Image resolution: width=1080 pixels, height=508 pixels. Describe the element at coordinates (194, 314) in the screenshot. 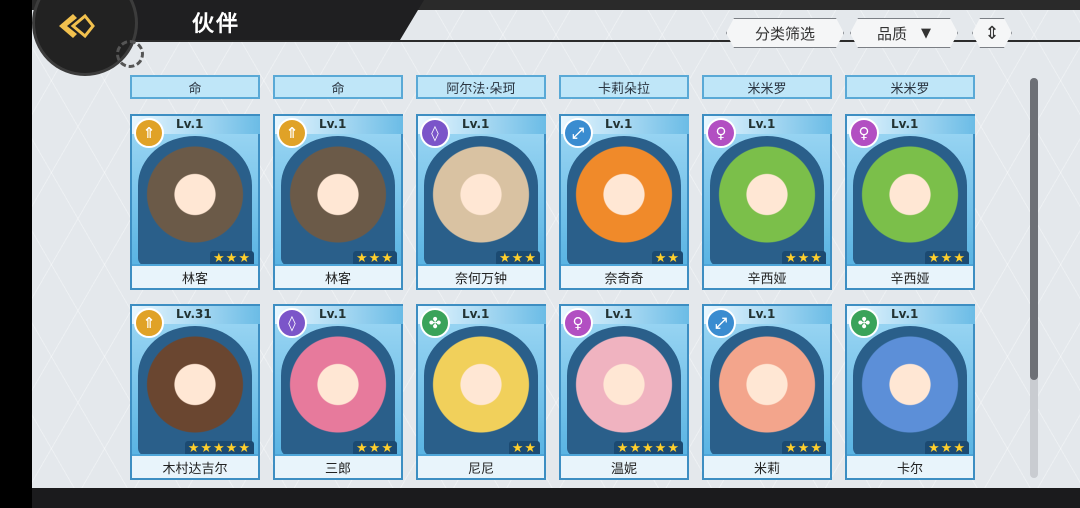

I see `level-label: Lv.31` at that location.